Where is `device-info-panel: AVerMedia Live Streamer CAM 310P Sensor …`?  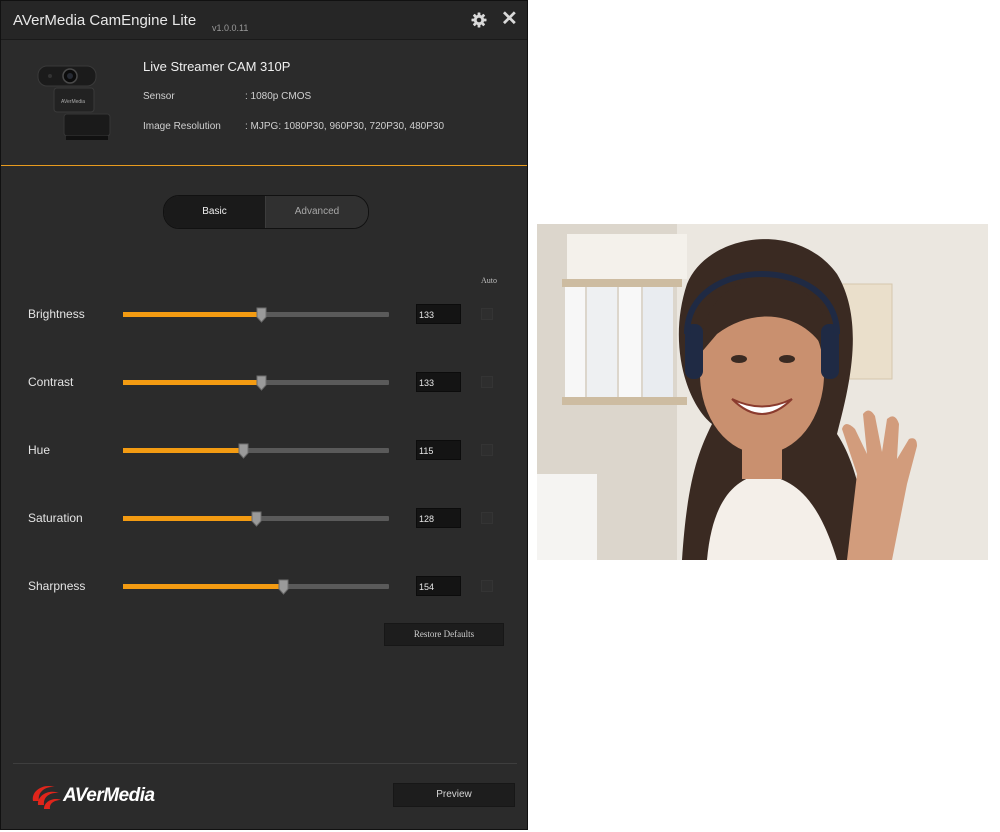 device-info-panel: AVerMedia Live Streamer CAM 310P Sensor … is located at coordinates (264, 103).